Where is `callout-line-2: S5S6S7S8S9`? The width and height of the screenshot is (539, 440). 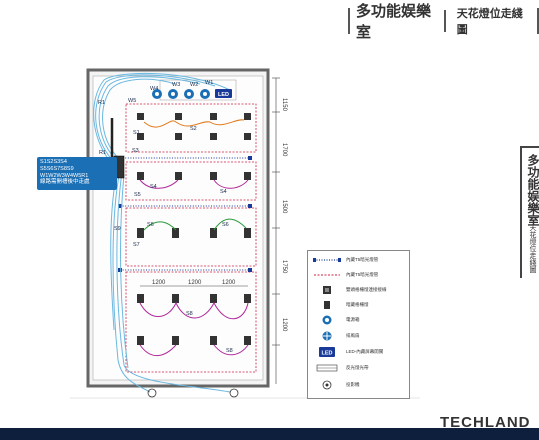 callout-line-2: S5S6S7S8S9 is located at coordinates (57, 168).